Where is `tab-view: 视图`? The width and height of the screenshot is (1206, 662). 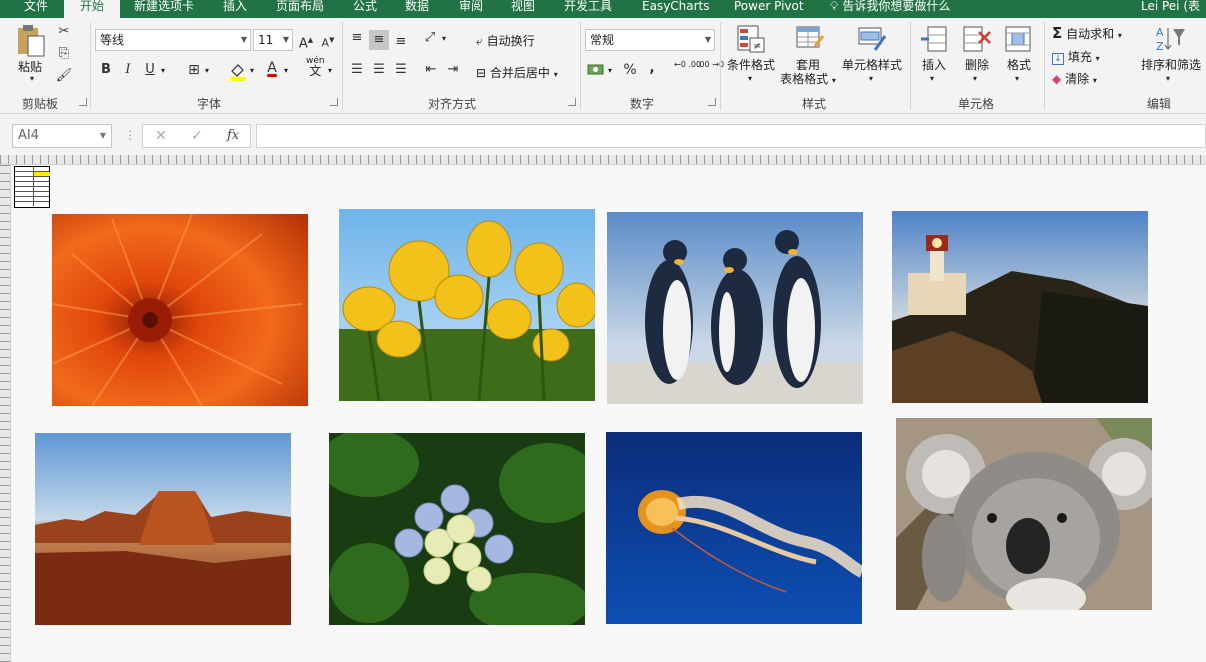
tab-view: 视图 is located at coordinates (523, 9).